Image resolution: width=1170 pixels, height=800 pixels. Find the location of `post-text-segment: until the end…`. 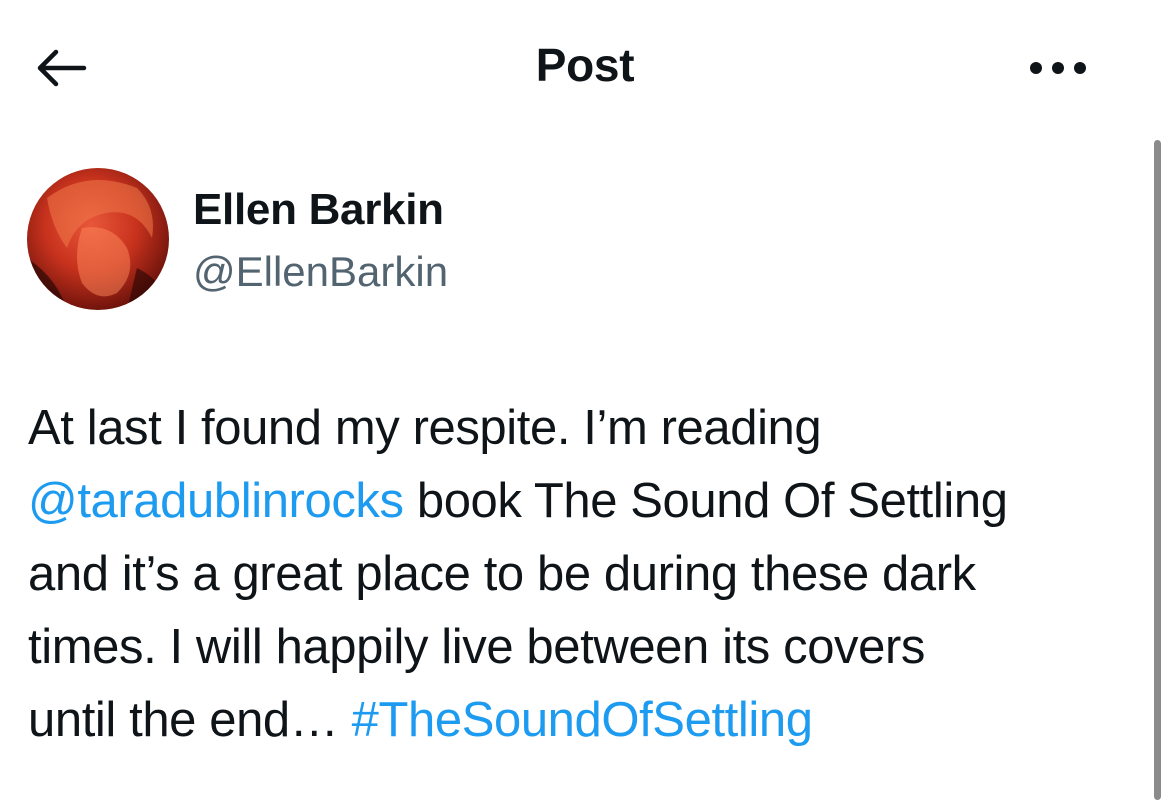

post-text-segment: until the end… is located at coordinates (190, 720).